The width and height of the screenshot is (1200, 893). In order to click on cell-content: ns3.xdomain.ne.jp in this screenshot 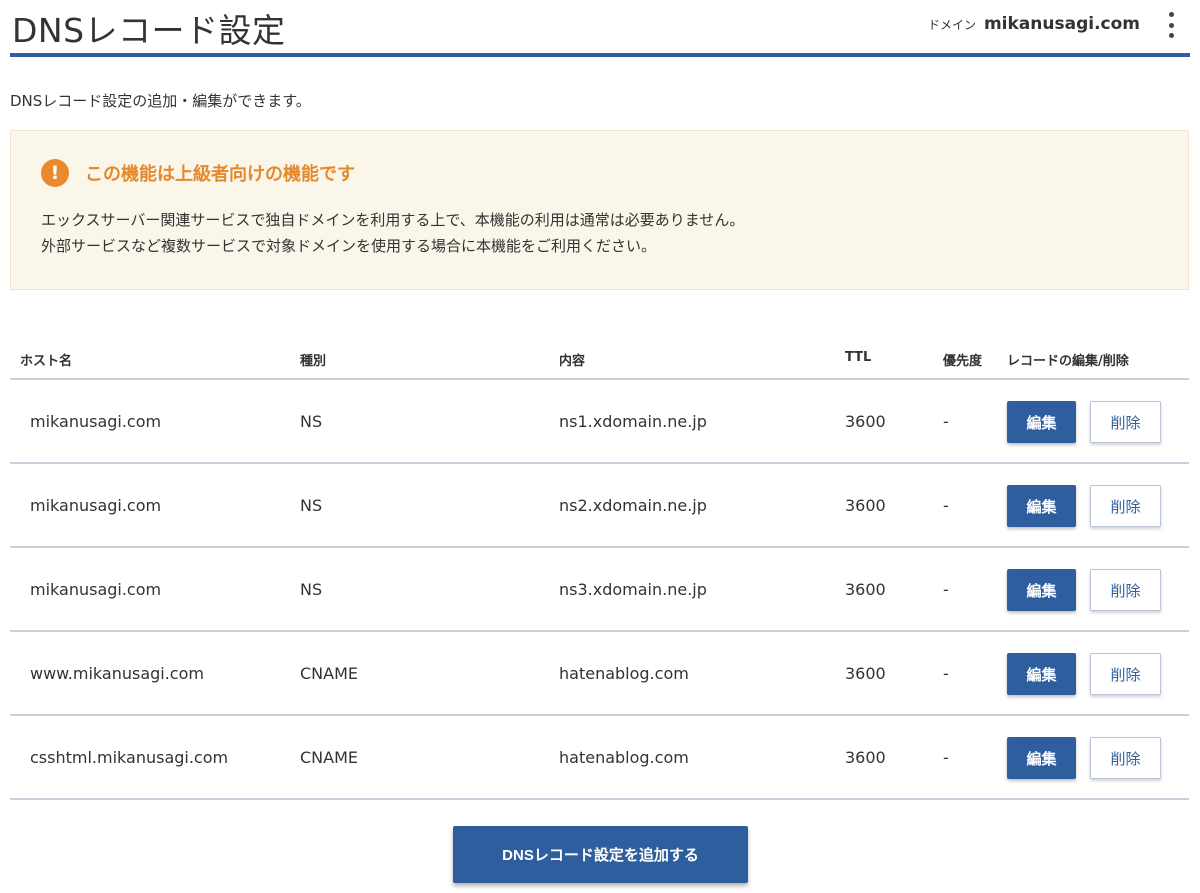, I will do `click(633, 589)`.